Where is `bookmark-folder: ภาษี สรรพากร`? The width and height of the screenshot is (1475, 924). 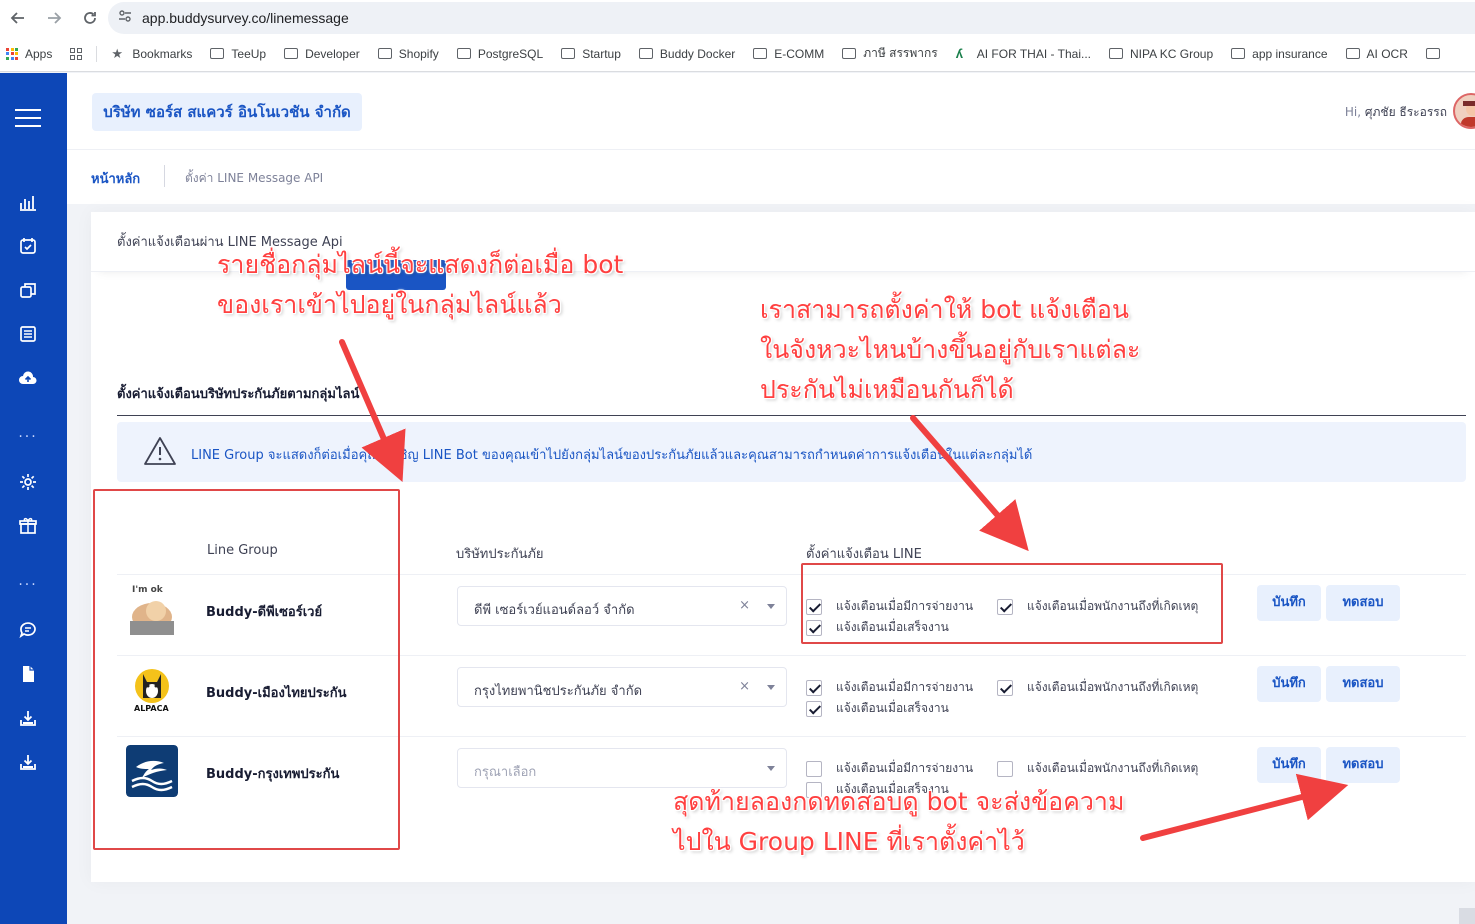
bookmark-folder: ภาษี สรรพากร is located at coordinates (890, 53).